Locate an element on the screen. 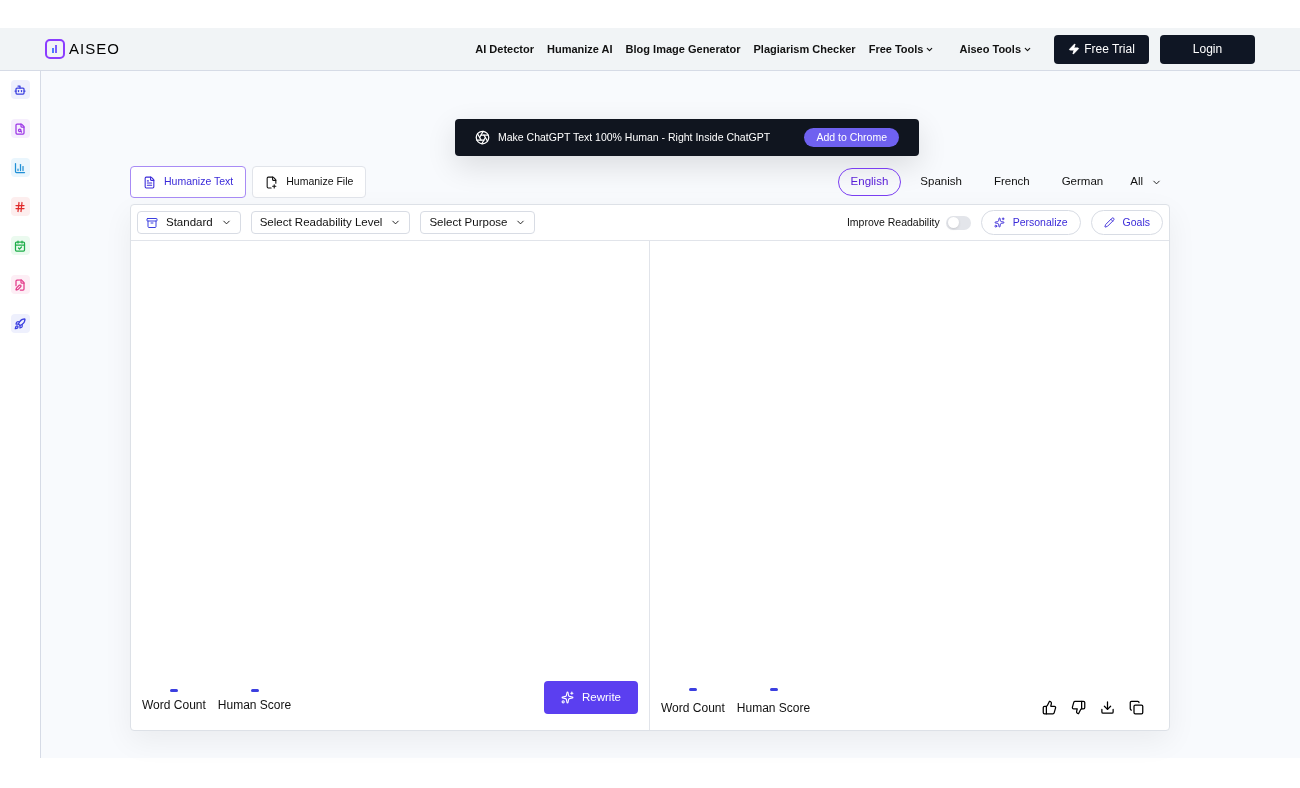 The image size is (1300, 788). nav-menu: Aiseo Tools is located at coordinates (995, 49).